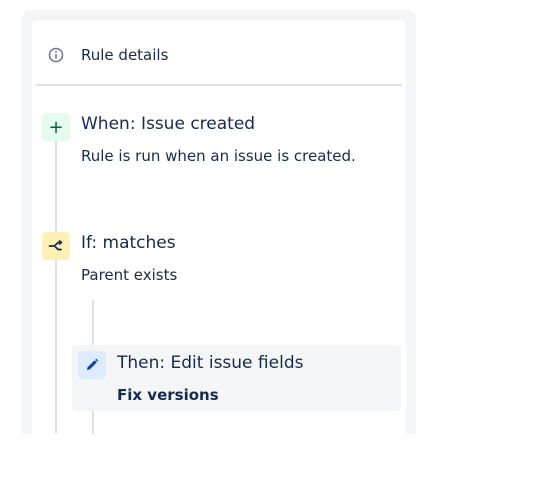 This screenshot has height=488, width=552. Describe the element at coordinates (168, 395) in the screenshot. I see `action-description: Fix versions` at that location.